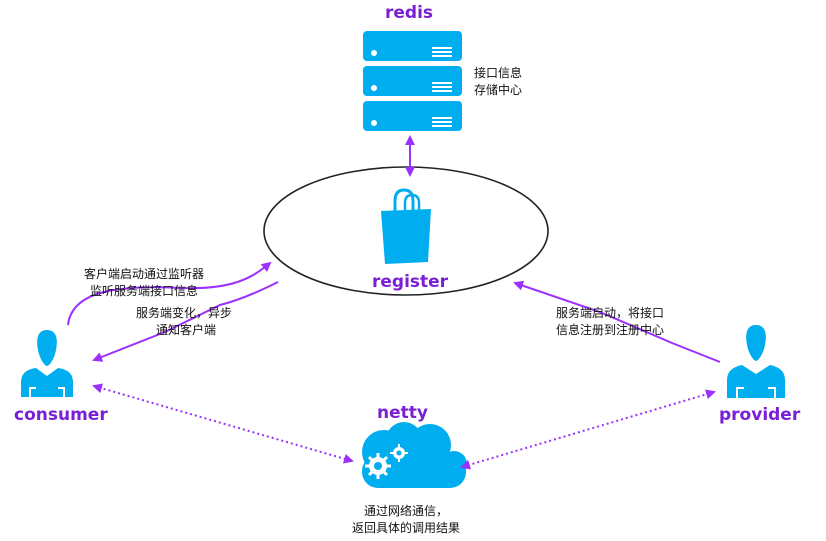 Image resolution: width=826 pixels, height=541 pixels. I want to click on notify-consumer-label-line2: 通知客户端, so click(186, 330).